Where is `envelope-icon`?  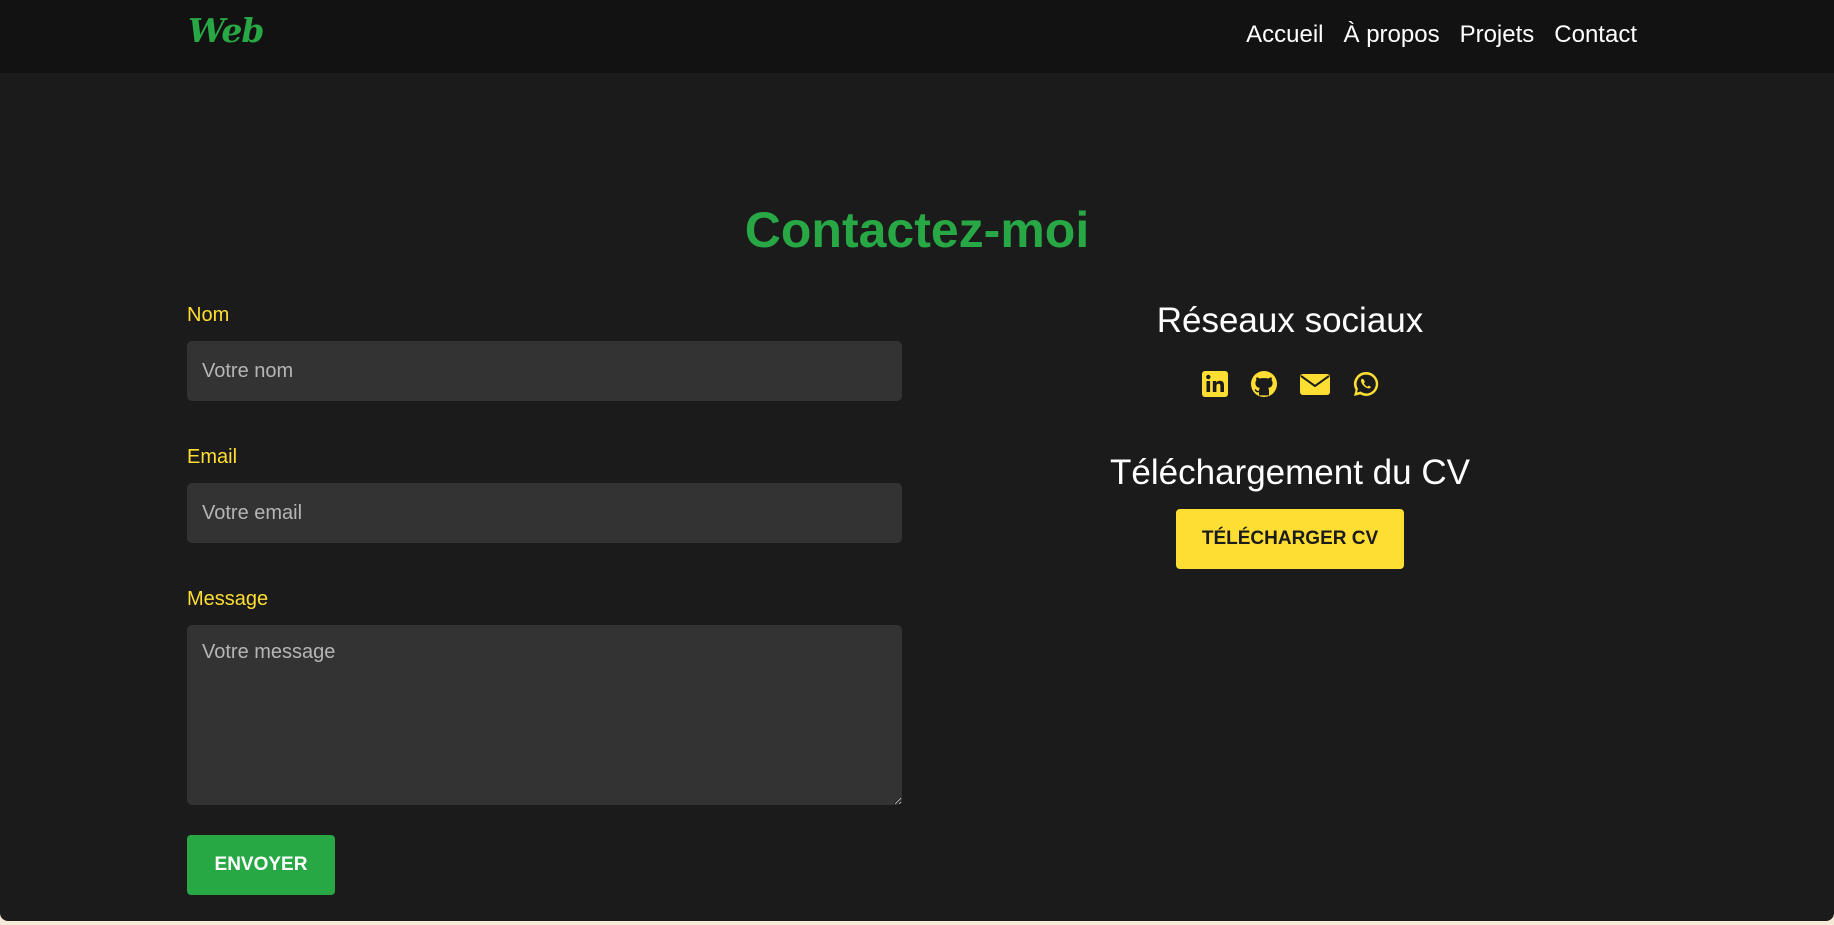 envelope-icon is located at coordinates (1315, 384).